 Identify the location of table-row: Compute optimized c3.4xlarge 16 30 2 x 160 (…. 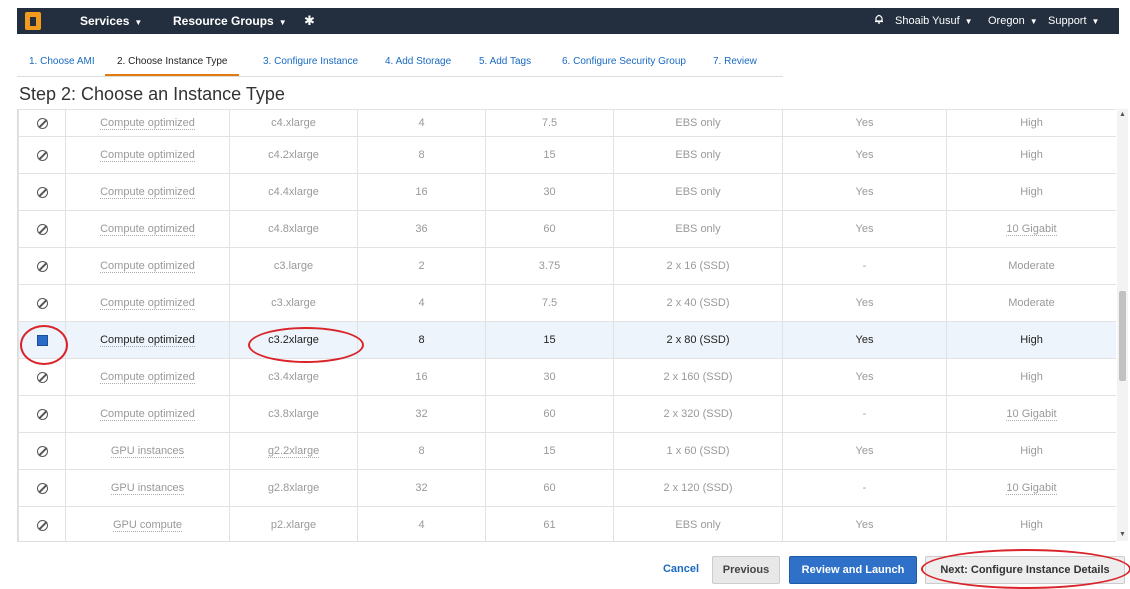
(567, 377).